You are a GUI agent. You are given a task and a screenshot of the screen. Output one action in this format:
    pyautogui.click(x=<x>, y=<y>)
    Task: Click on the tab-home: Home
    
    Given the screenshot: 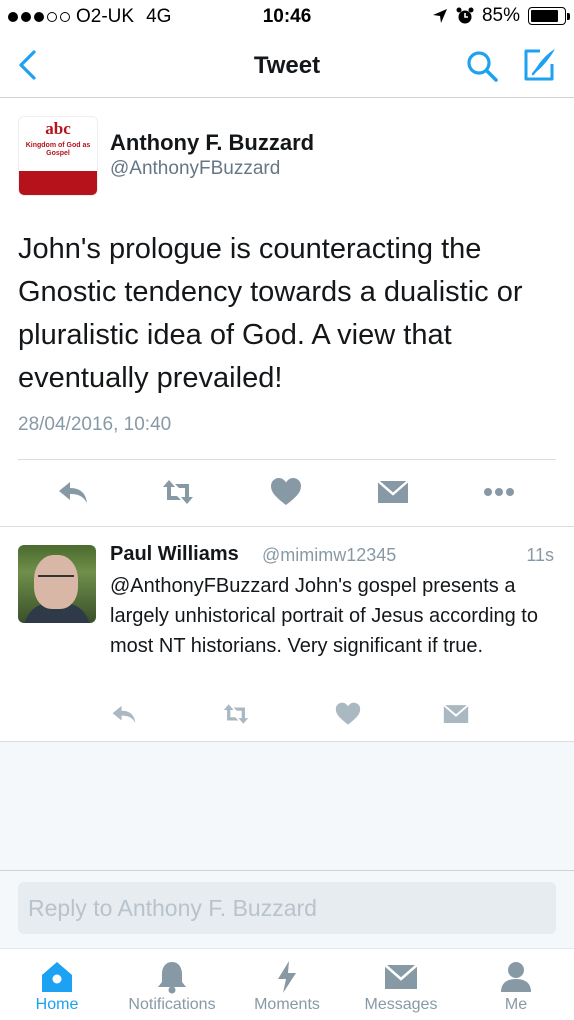 What is the action you would take?
    pyautogui.click(x=57, y=984)
    